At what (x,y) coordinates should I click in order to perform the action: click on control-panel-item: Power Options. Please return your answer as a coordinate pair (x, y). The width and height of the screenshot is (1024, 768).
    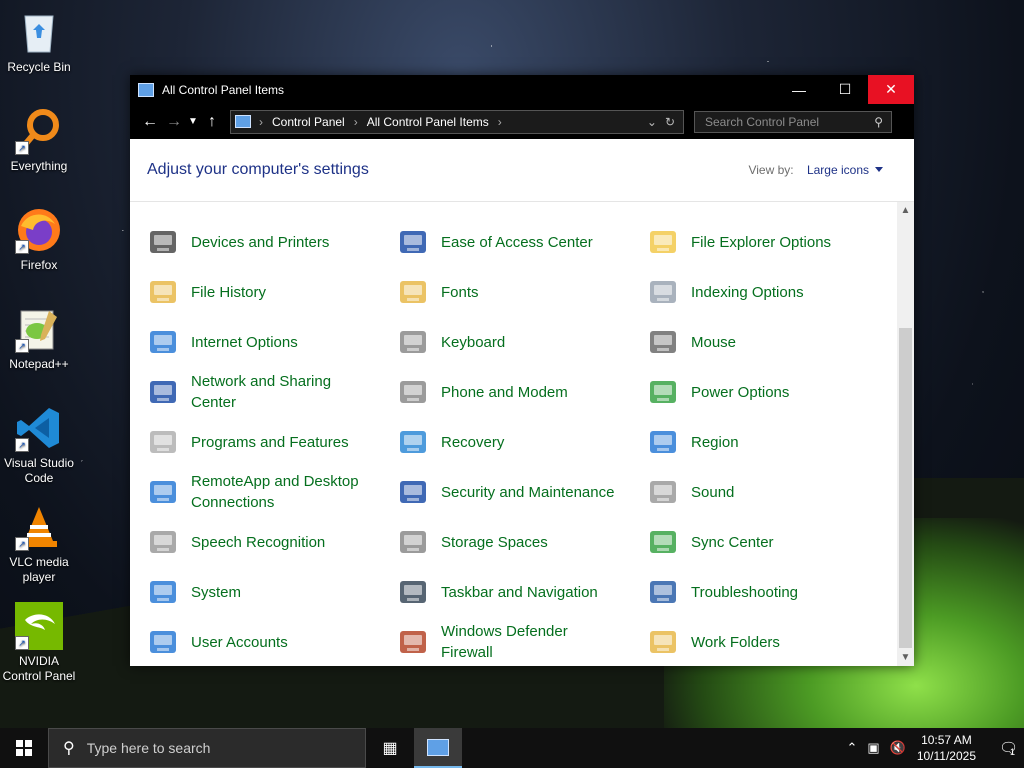
    Looking at the image, I should click on (750, 392).